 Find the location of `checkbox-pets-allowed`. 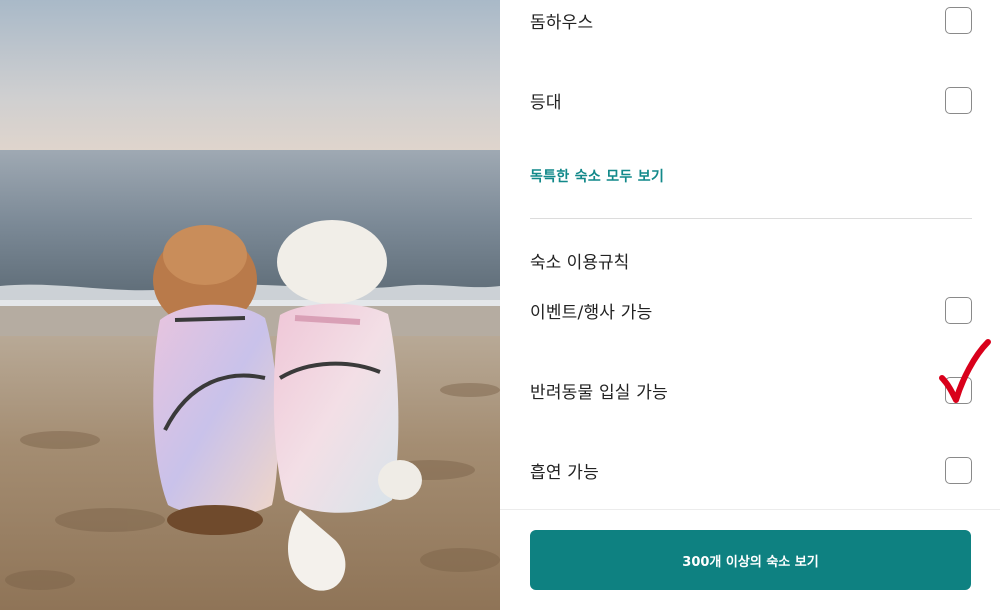

checkbox-pets-allowed is located at coordinates (958, 390).